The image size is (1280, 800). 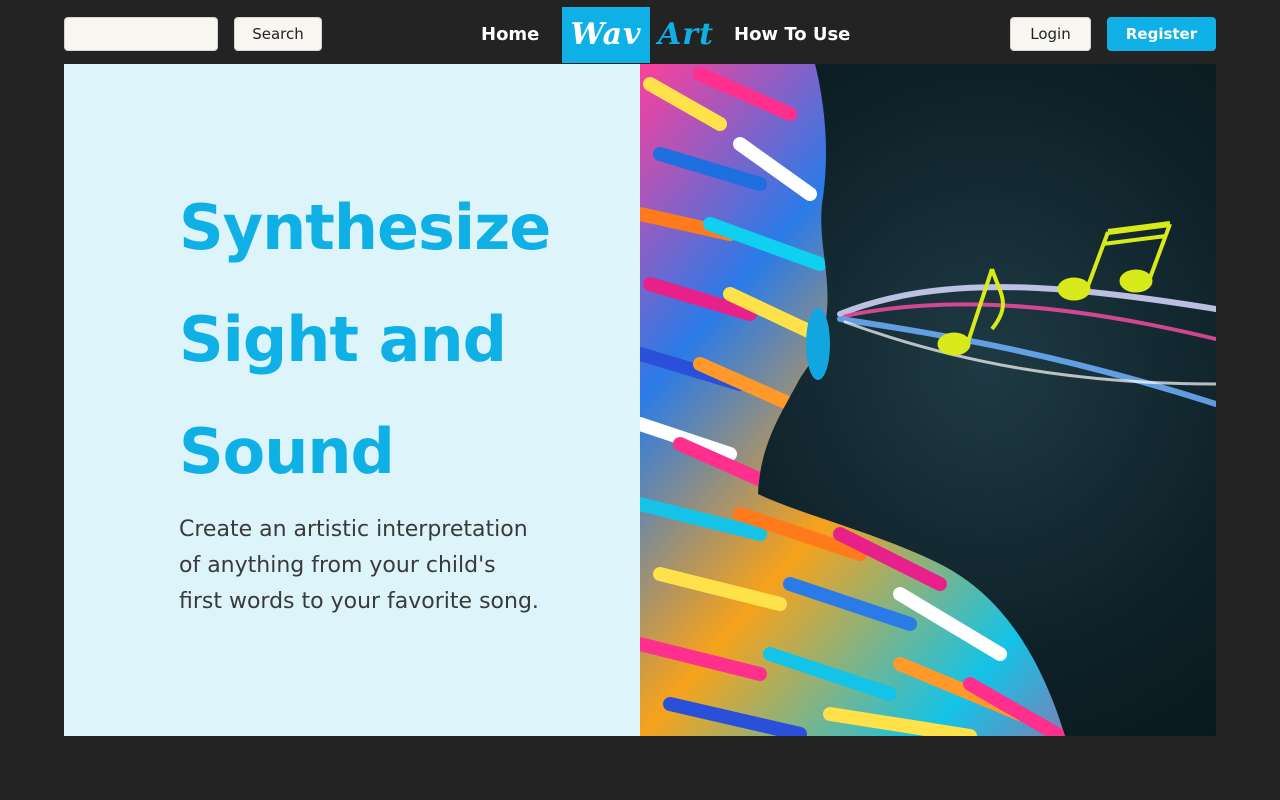 I want to click on hero-subtitle-line: first words to your favorite song., so click(x=359, y=601).